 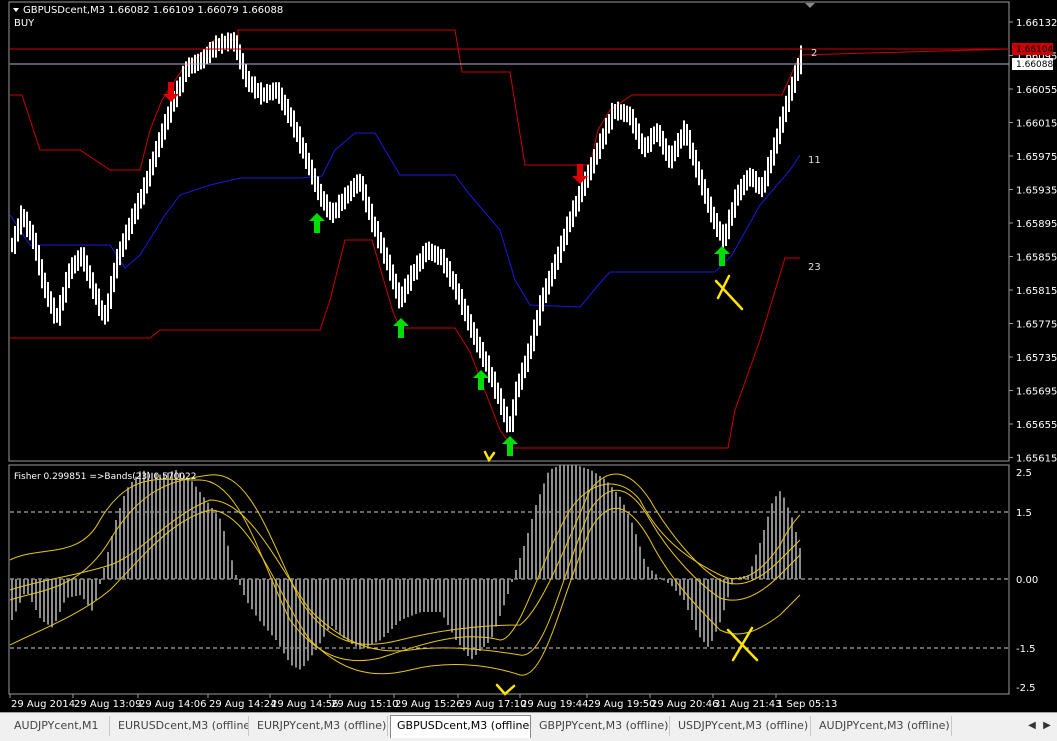 What do you see at coordinates (460, 726) in the screenshot?
I see `tab-gbpusdcent-m3-offline: GBPUSDcent,M3 (offline)` at bounding box center [460, 726].